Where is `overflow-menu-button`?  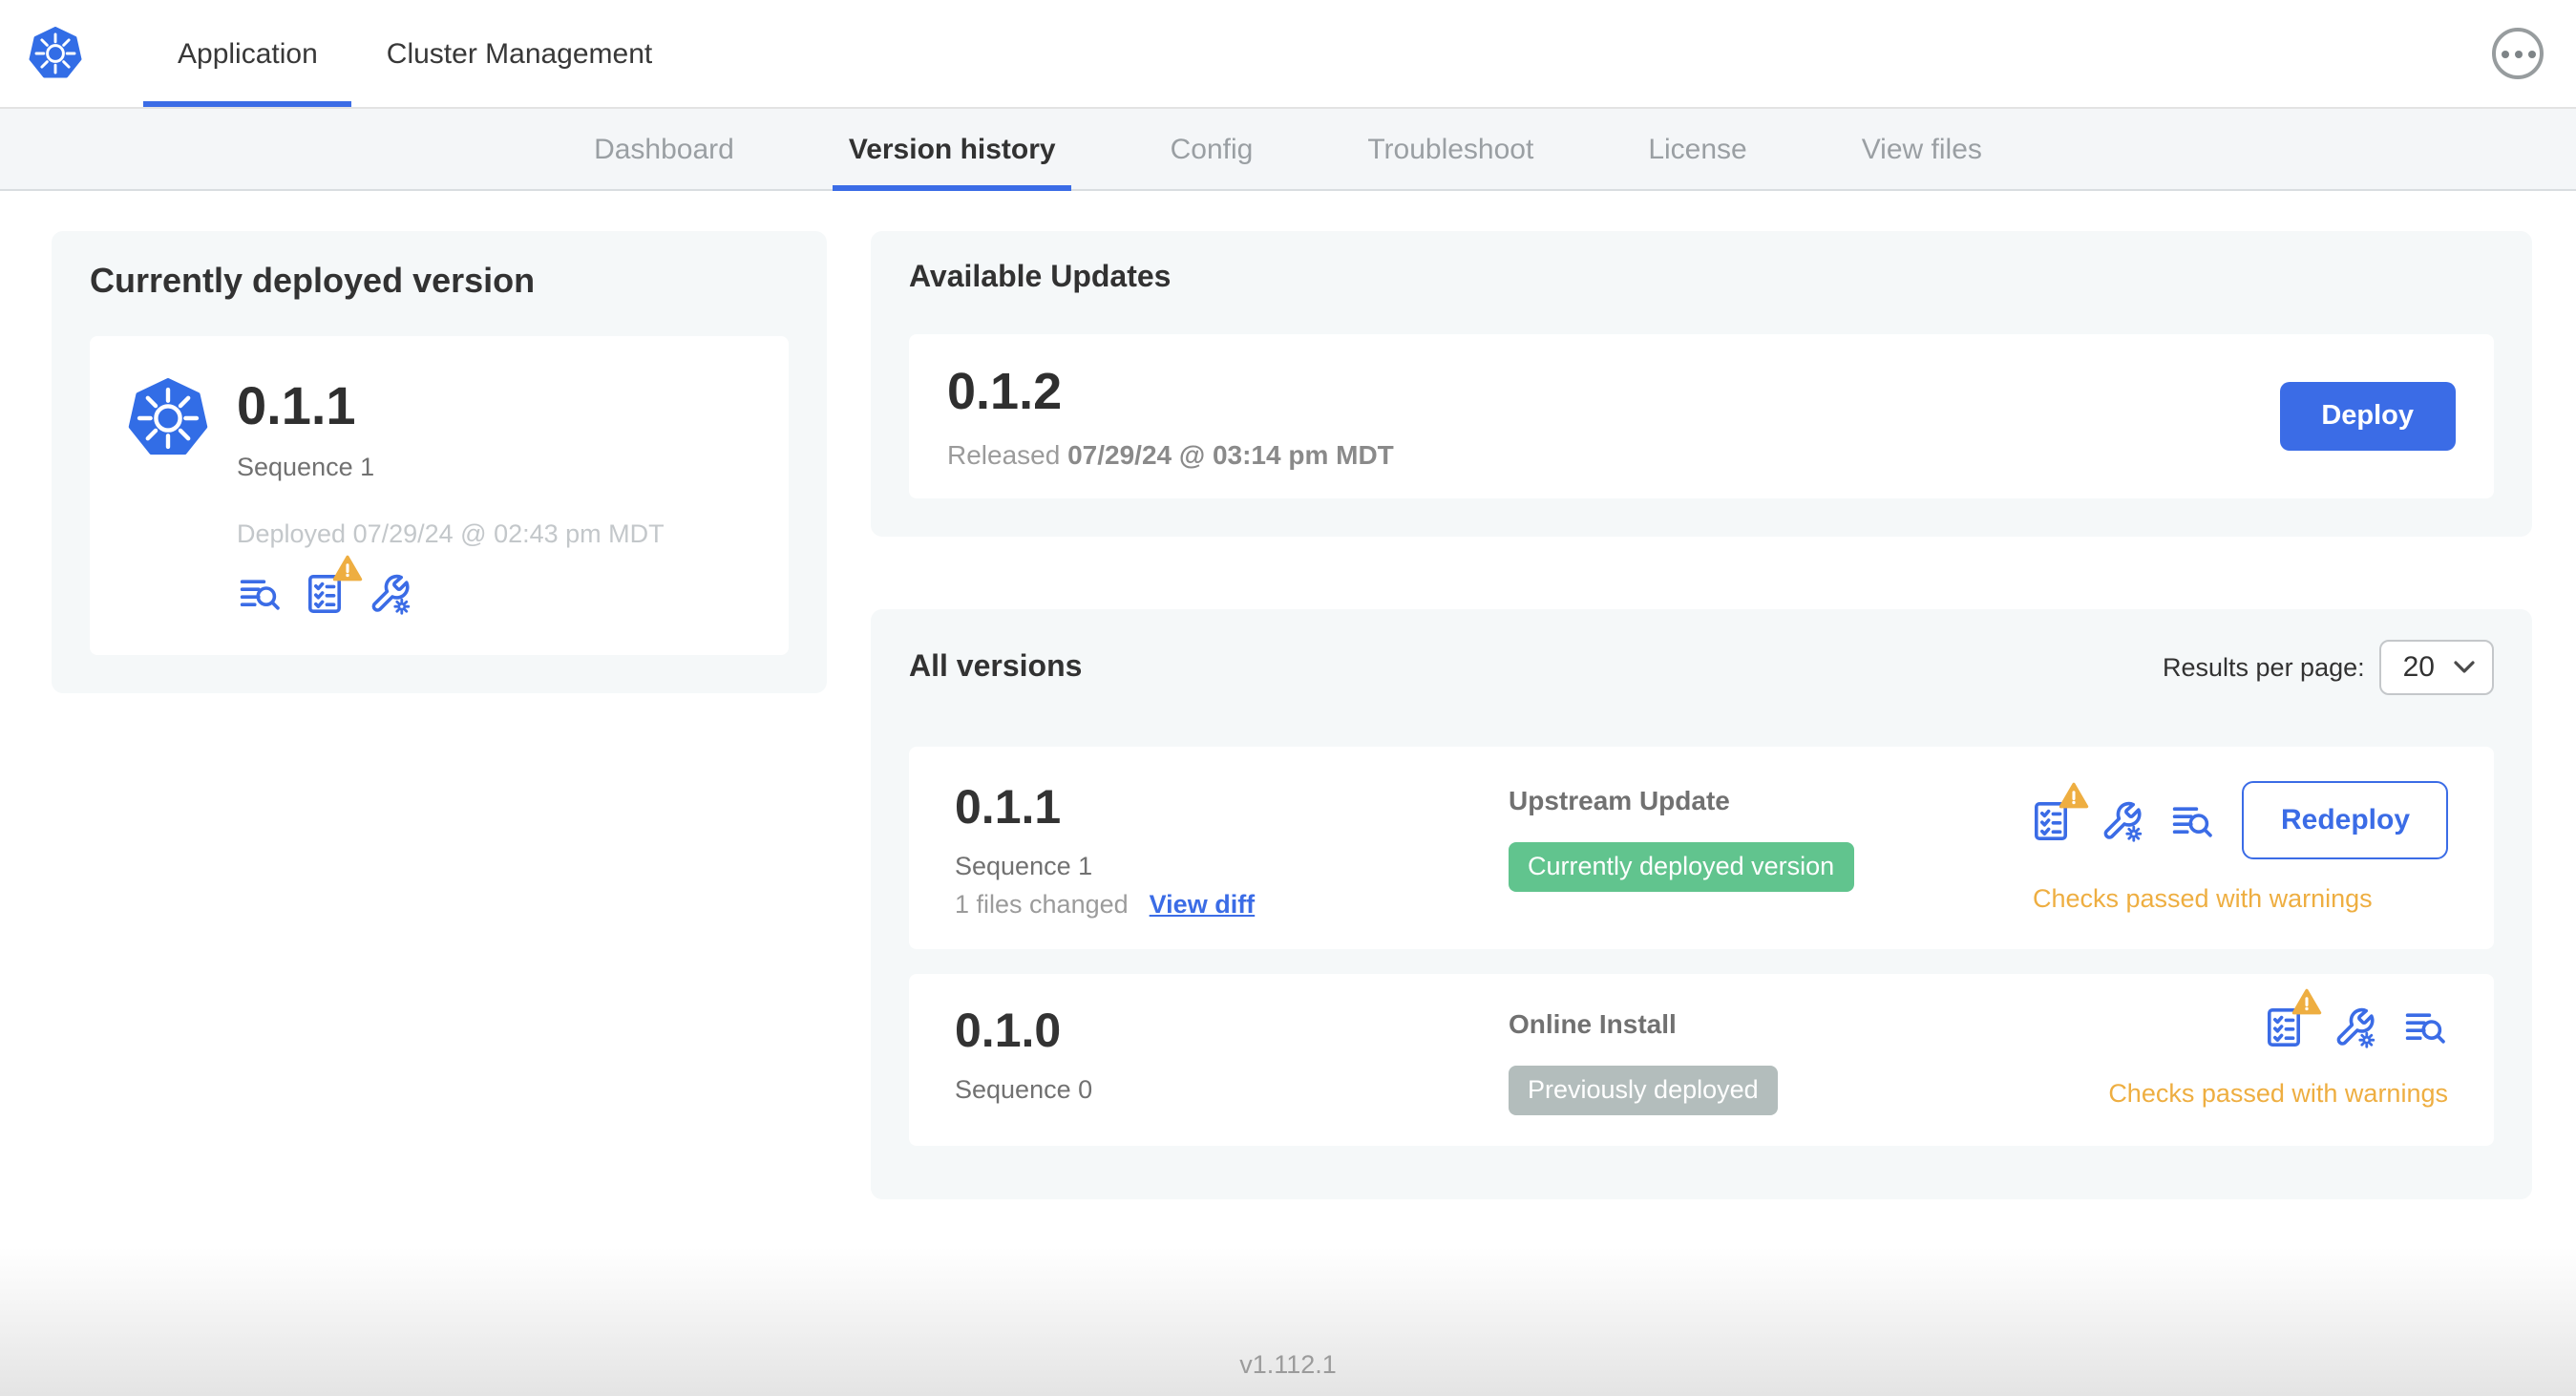 overflow-menu-button is located at coordinates (2518, 53).